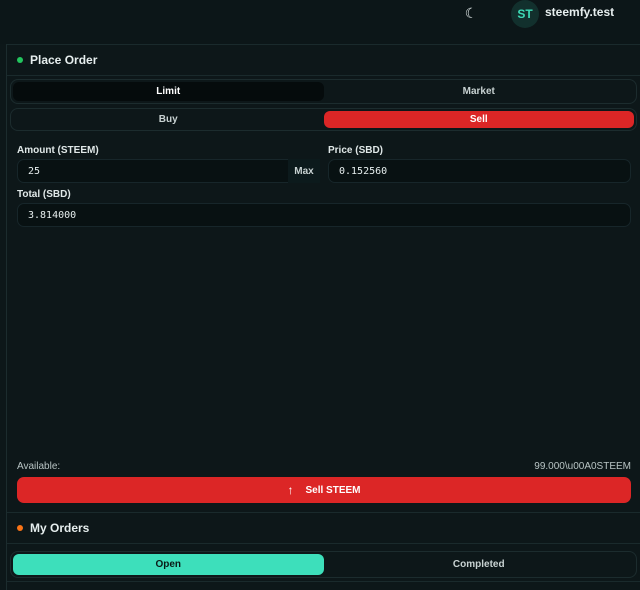  What do you see at coordinates (479, 91) in the screenshot?
I see `tab-market: Market` at bounding box center [479, 91].